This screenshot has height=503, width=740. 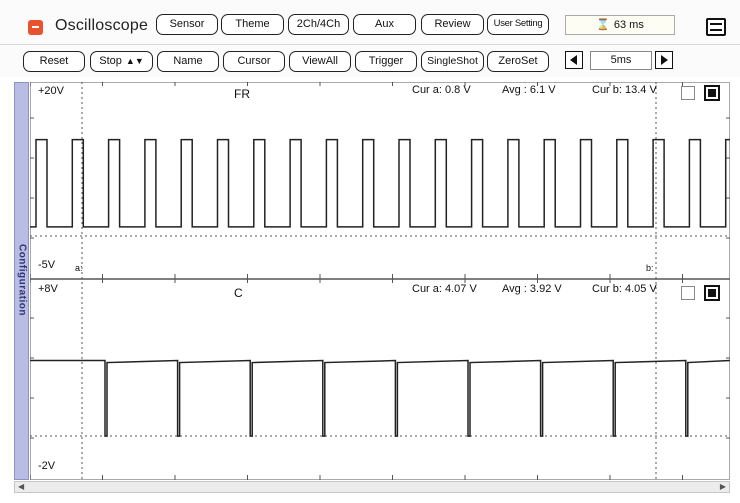 I want to click on horizontal-scrollbar: ◀ ▶, so click(x=372, y=487).